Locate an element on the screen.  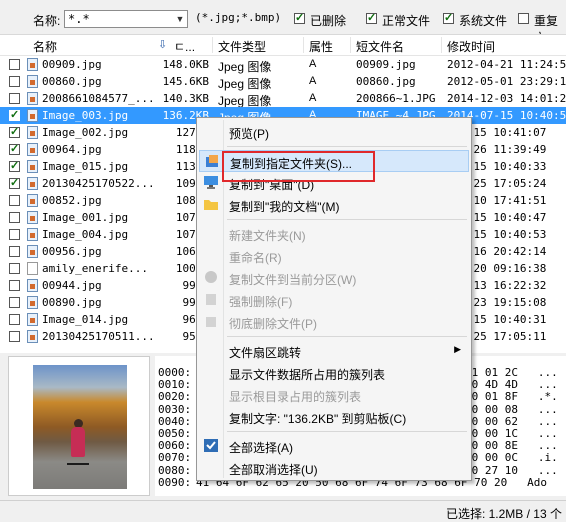
menu-item: 显示根目录占用的簇列表 is located at coordinates (334, 395).